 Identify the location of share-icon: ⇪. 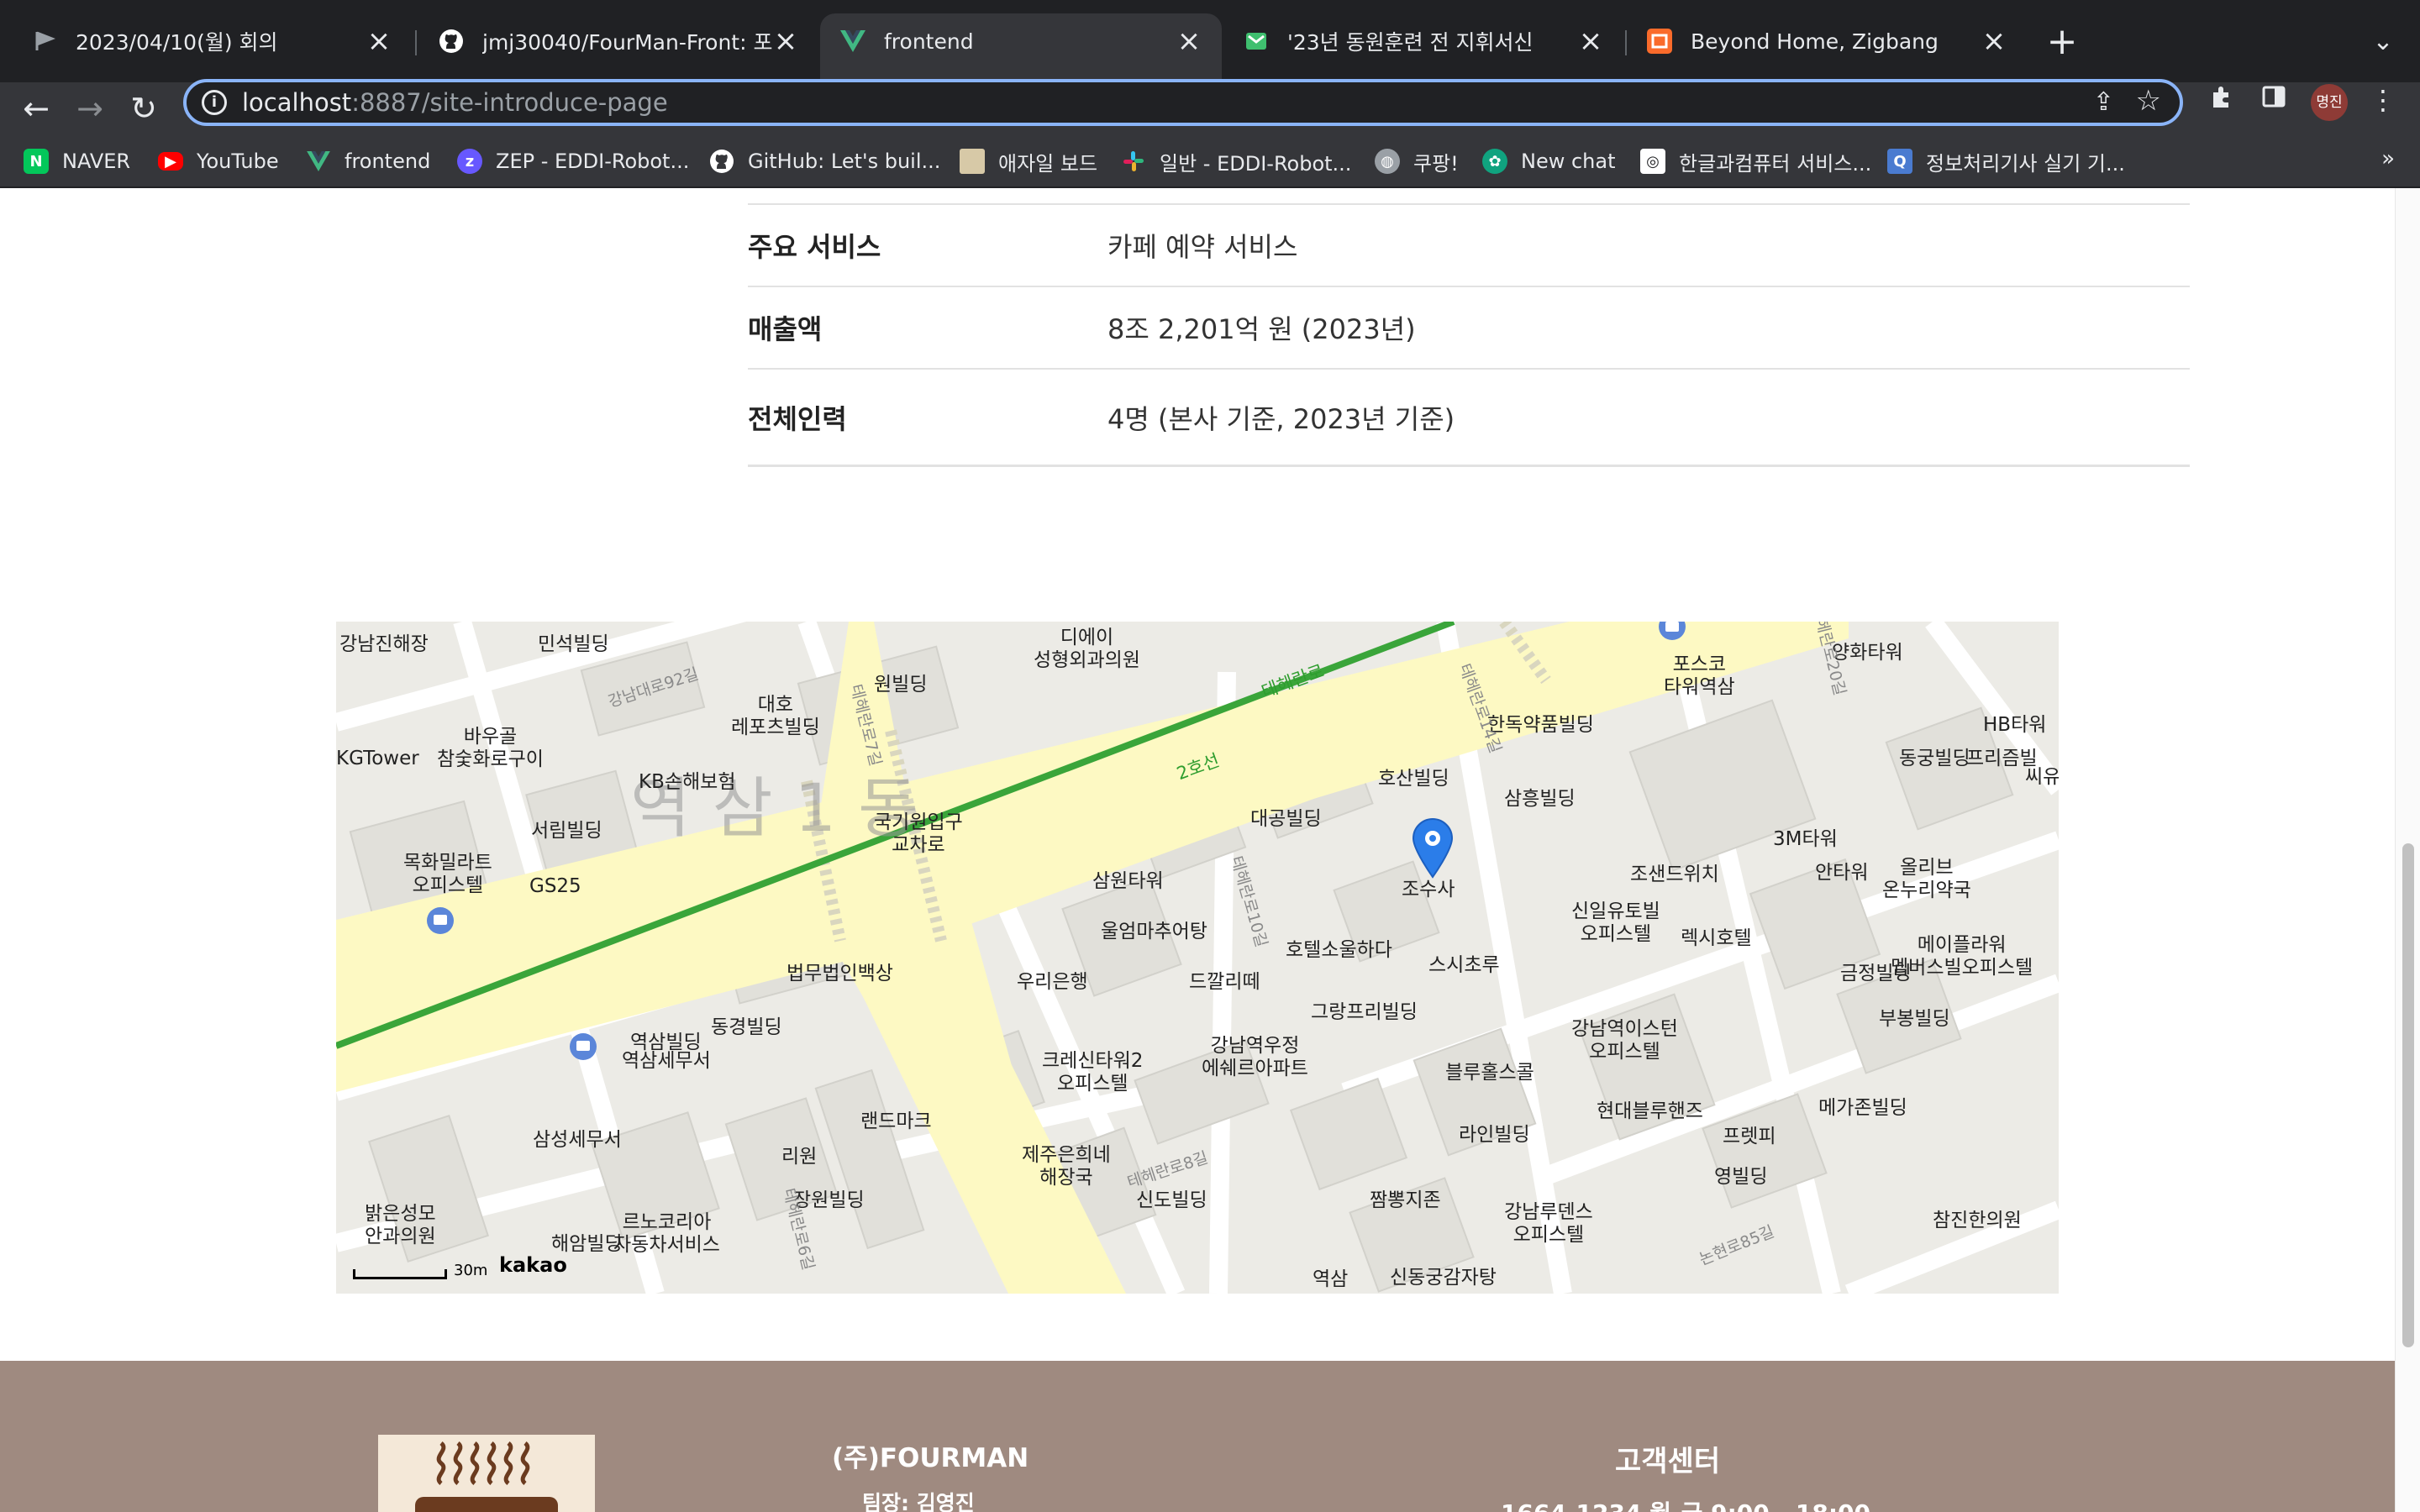
(2103, 102).